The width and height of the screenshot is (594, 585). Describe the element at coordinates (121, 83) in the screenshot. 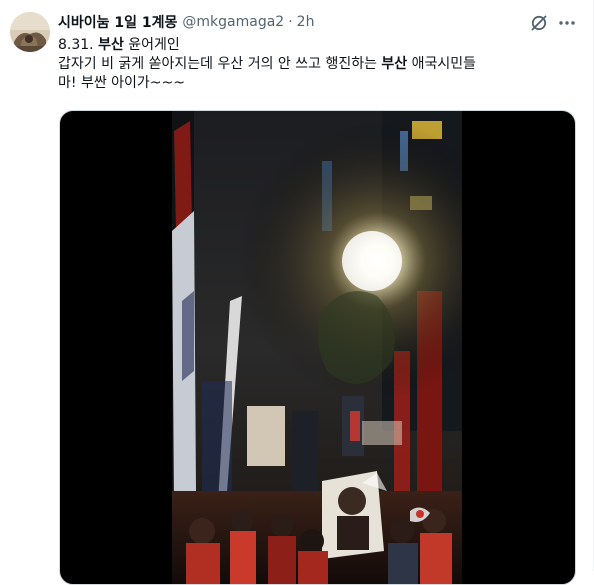

I see `tweet-line-3: 마! 부싼 아이가~~~` at that location.